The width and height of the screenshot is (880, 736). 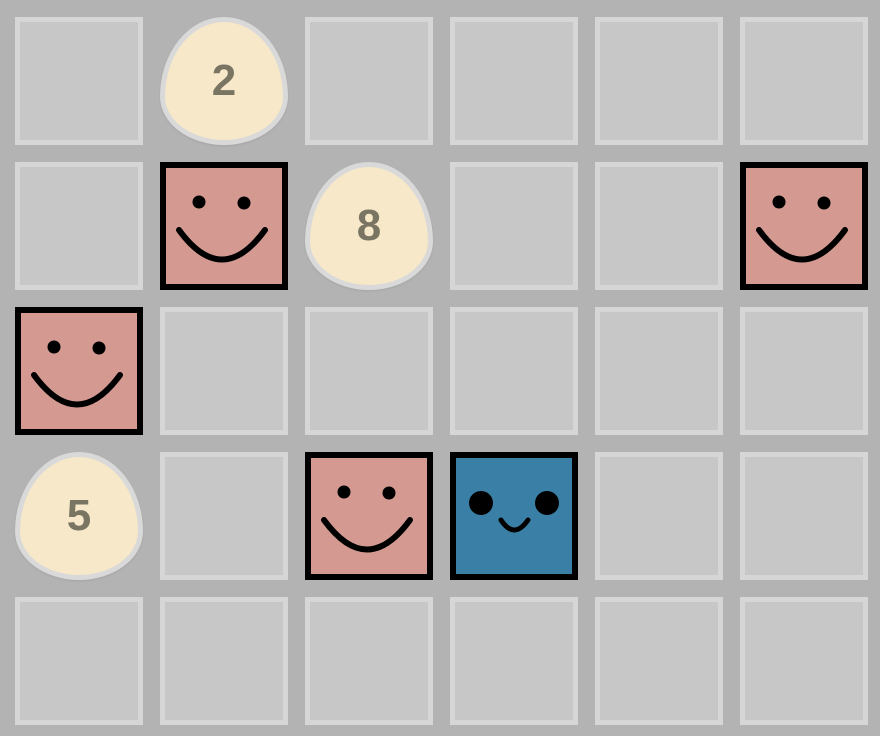 What do you see at coordinates (79, 515) in the screenshot?
I see `egg-number-label: 5` at bounding box center [79, 515].